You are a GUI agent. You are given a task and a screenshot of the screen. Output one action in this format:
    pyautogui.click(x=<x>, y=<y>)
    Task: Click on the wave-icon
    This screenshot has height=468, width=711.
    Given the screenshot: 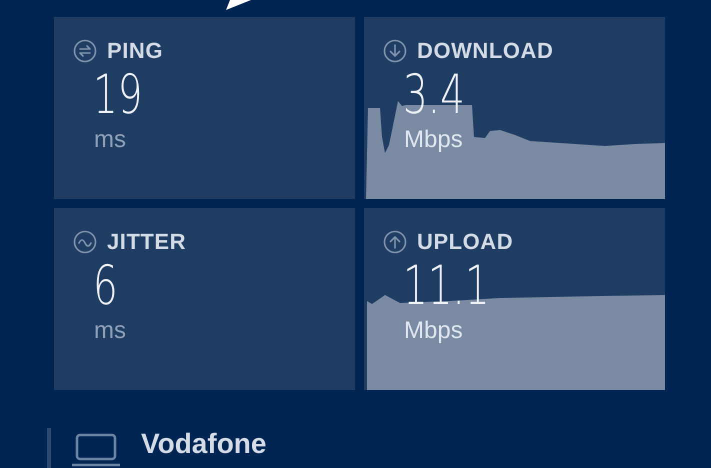 What is the action you would take?
    pyautogui.click(x=85, y=242)
    